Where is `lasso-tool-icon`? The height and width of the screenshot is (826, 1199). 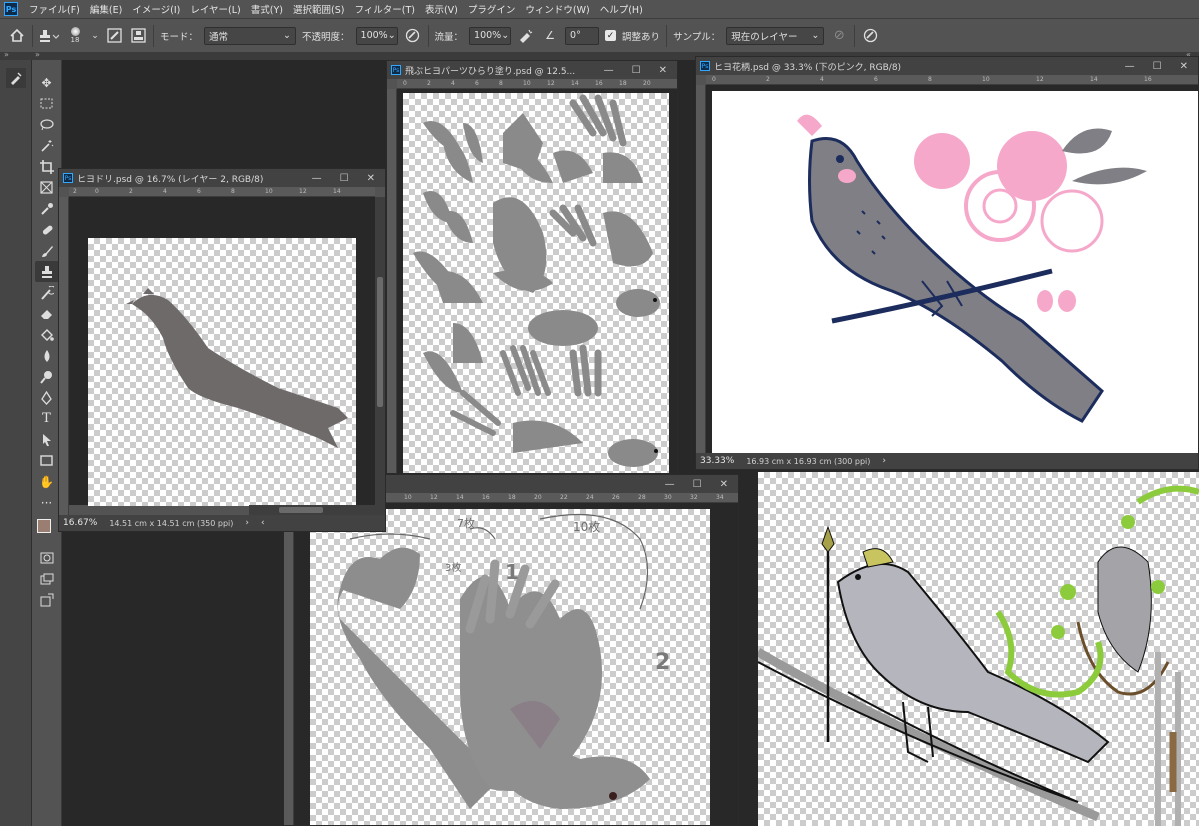 lasso-tool-icon is located at coordinates (47, 124).